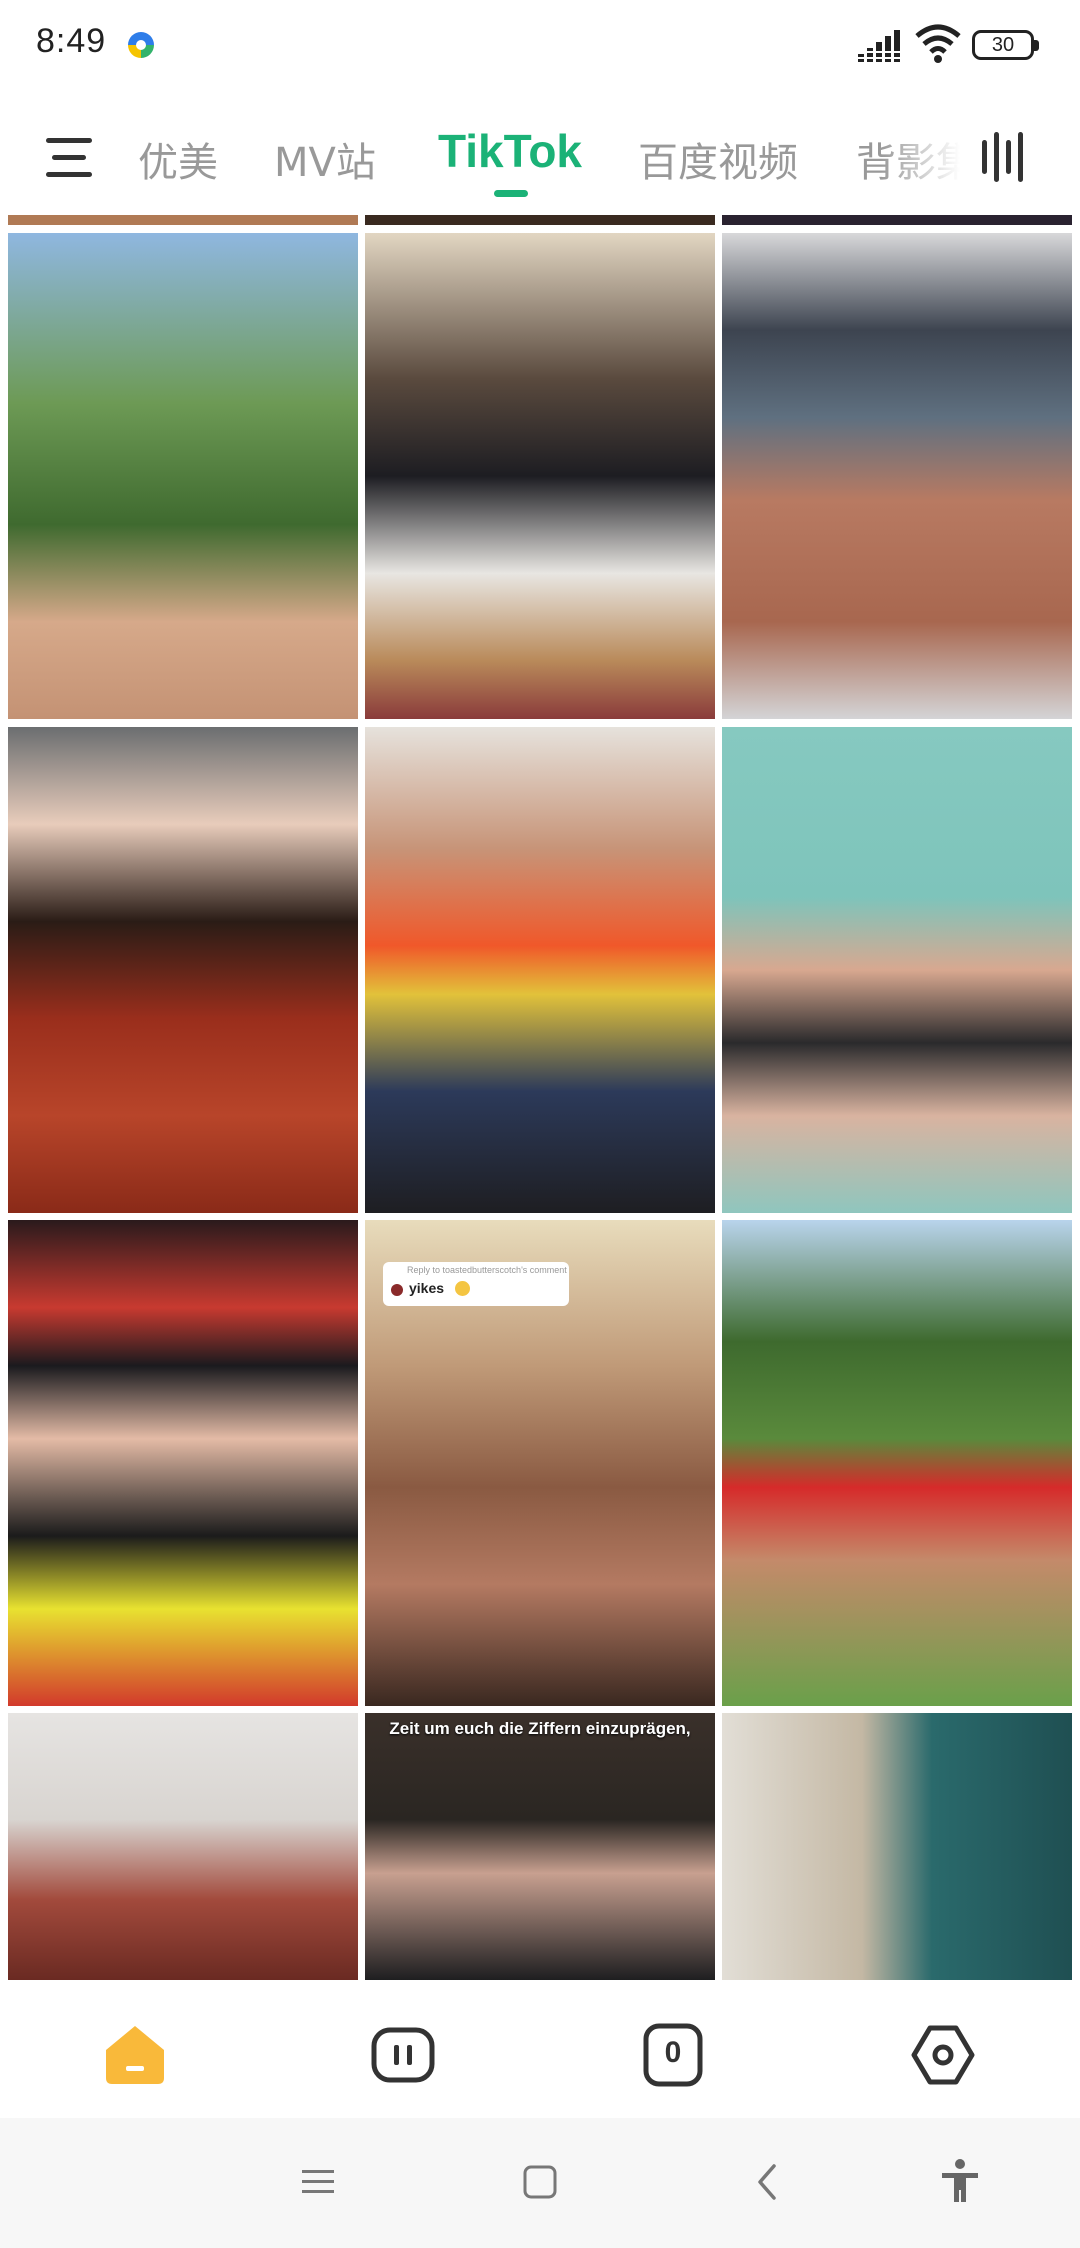 The image size is (1080, 2248). I want to click on tab-mv-station: MV站, so click(325, 159).